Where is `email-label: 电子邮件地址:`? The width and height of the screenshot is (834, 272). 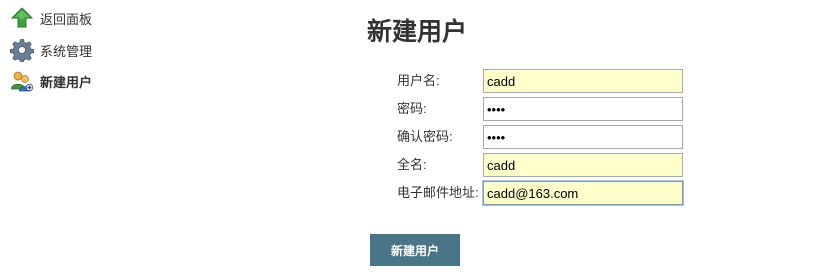 email-label: 电子邮件地址: is located at coordinates (438, 192).